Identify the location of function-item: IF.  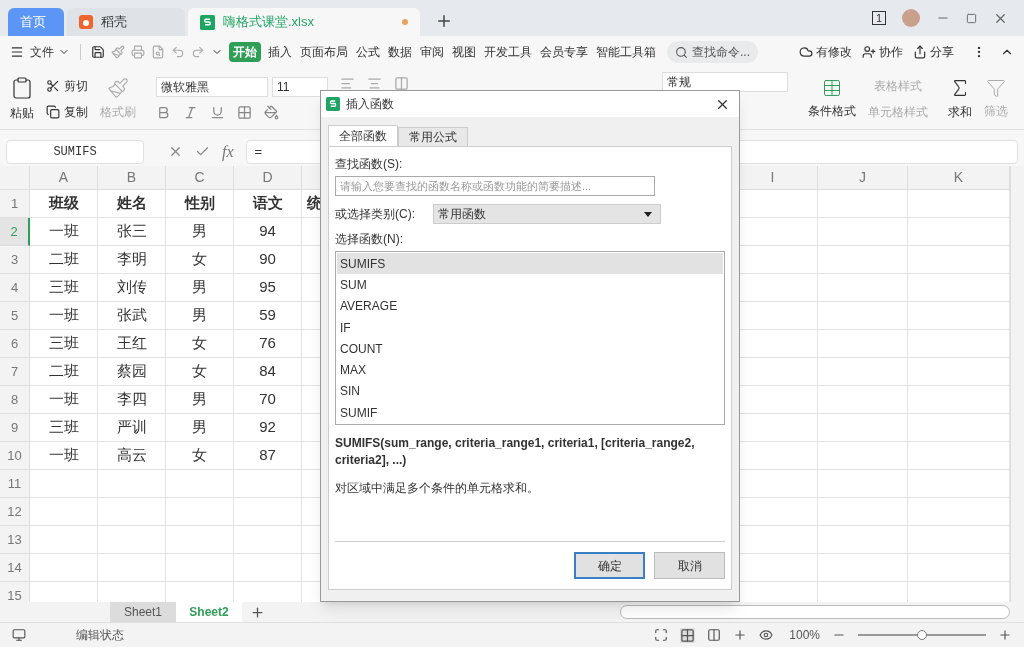
(530, 327).